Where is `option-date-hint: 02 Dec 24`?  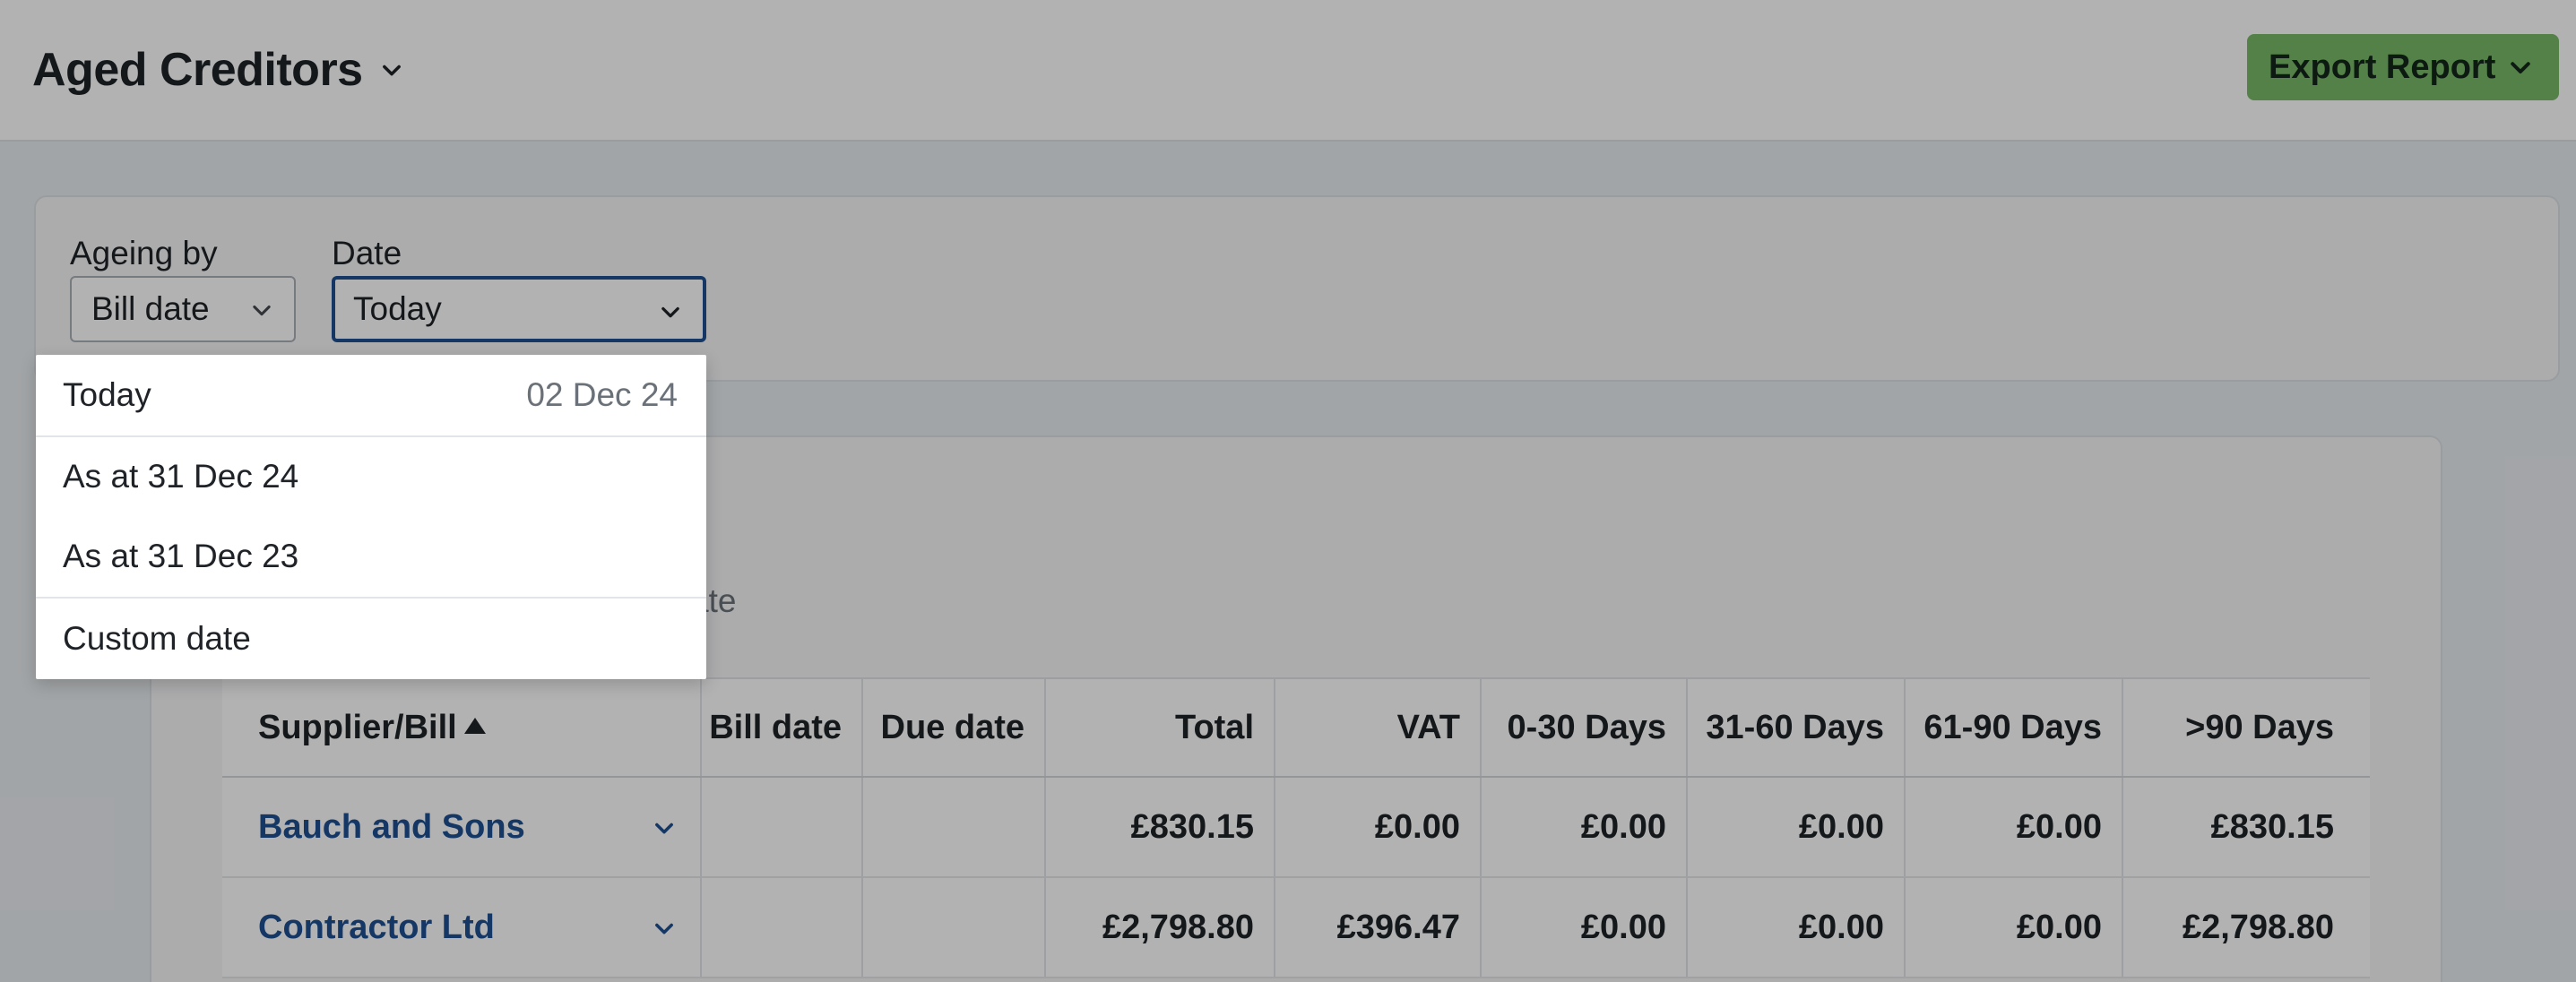 option-date-hint: 02 Dec 24 is located at coordinates (602, 394).